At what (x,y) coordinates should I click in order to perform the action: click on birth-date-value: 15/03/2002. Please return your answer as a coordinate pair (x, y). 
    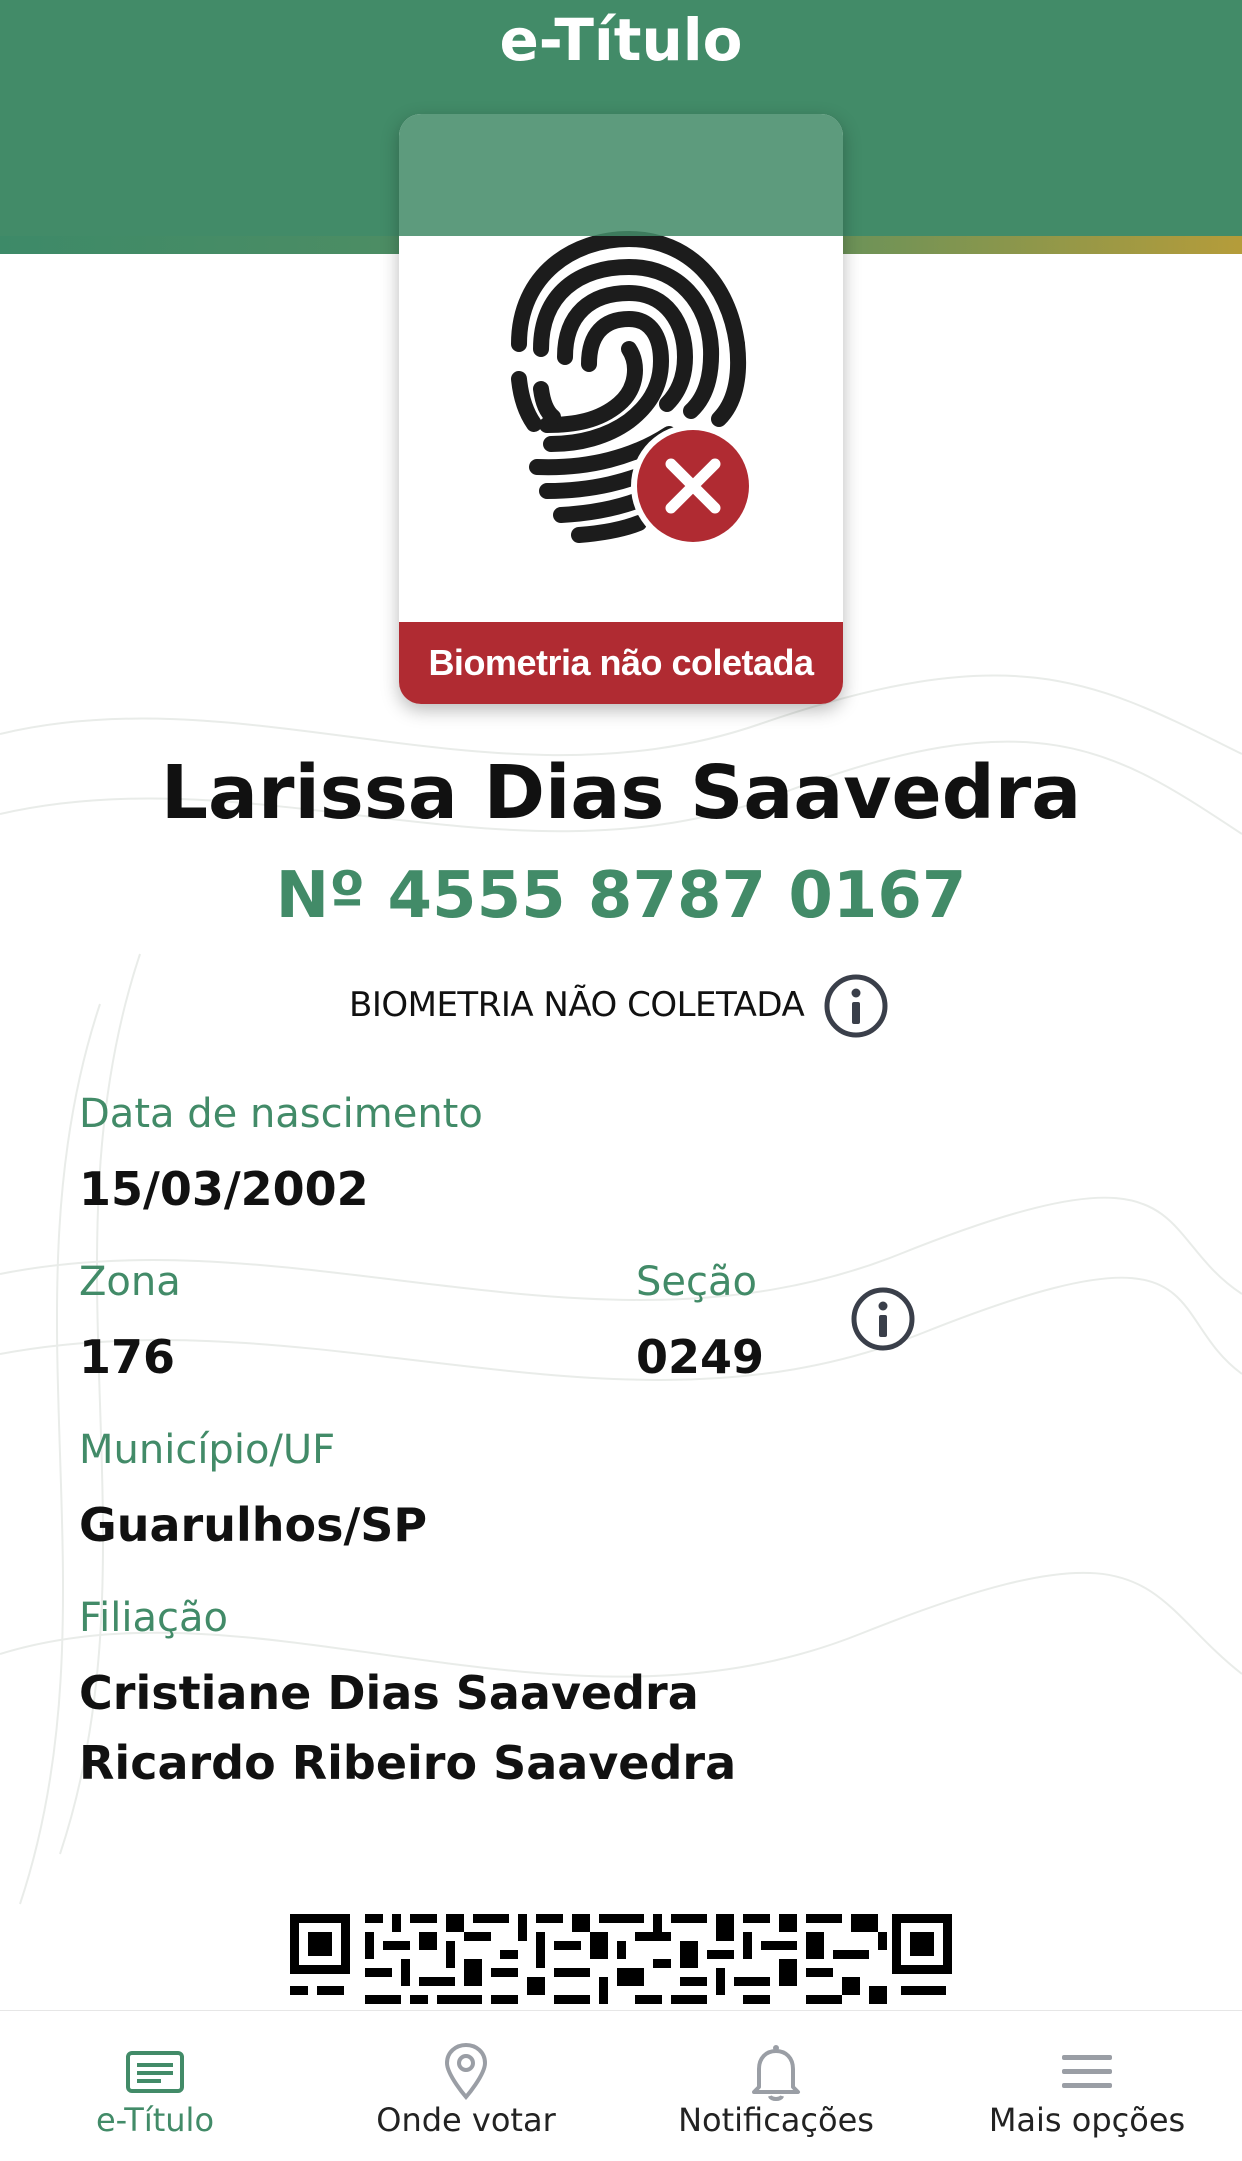
    Looking at the image, I should click on (224, 1189).